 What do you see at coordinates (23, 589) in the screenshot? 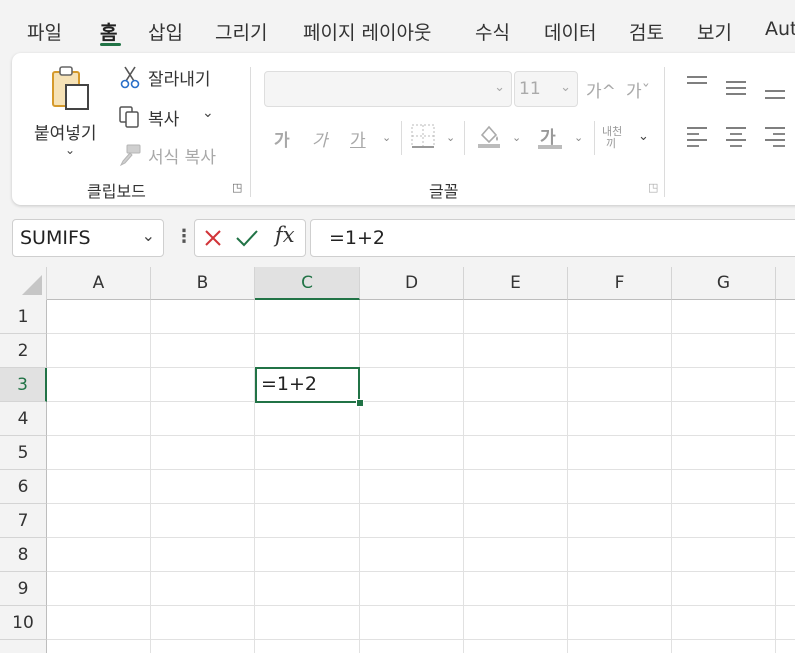
I see `row-header-9: 9` at bounding box center [23, 589].